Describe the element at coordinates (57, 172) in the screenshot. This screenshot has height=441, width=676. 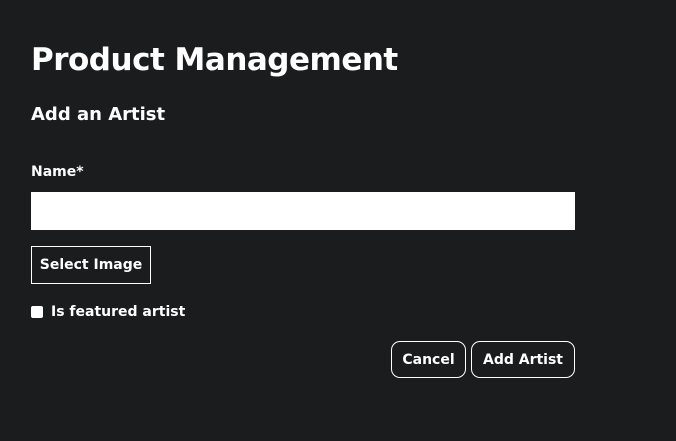
I see `name-label: Name*` at that location.